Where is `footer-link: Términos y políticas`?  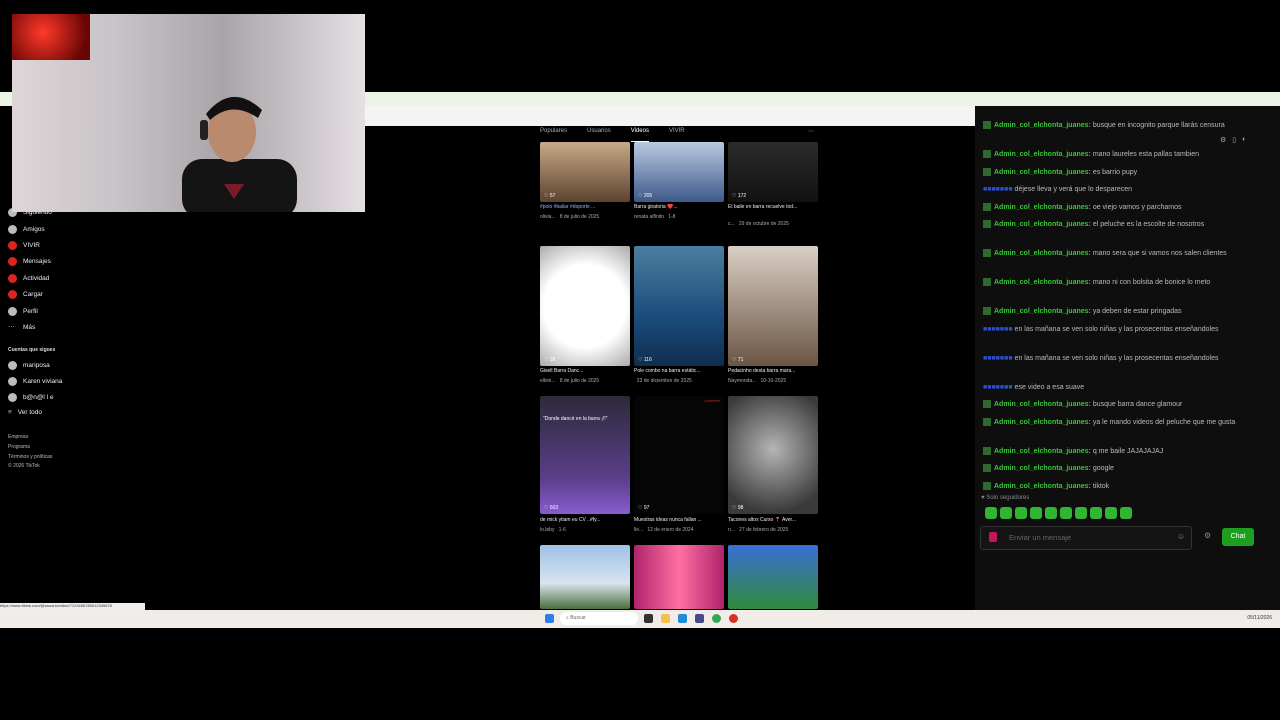
footer-link: Términos y políticas is located at coordinates (30, 457).